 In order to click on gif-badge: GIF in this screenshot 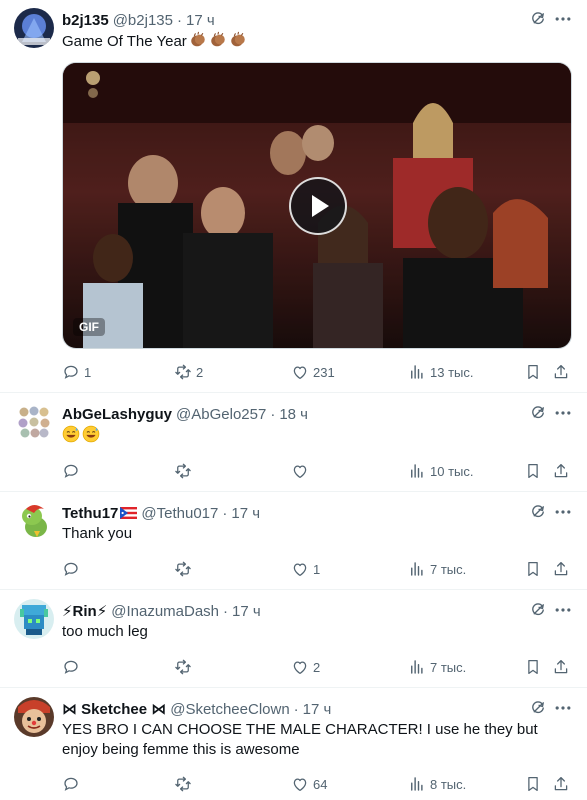, I will do `click(89, 327)`.